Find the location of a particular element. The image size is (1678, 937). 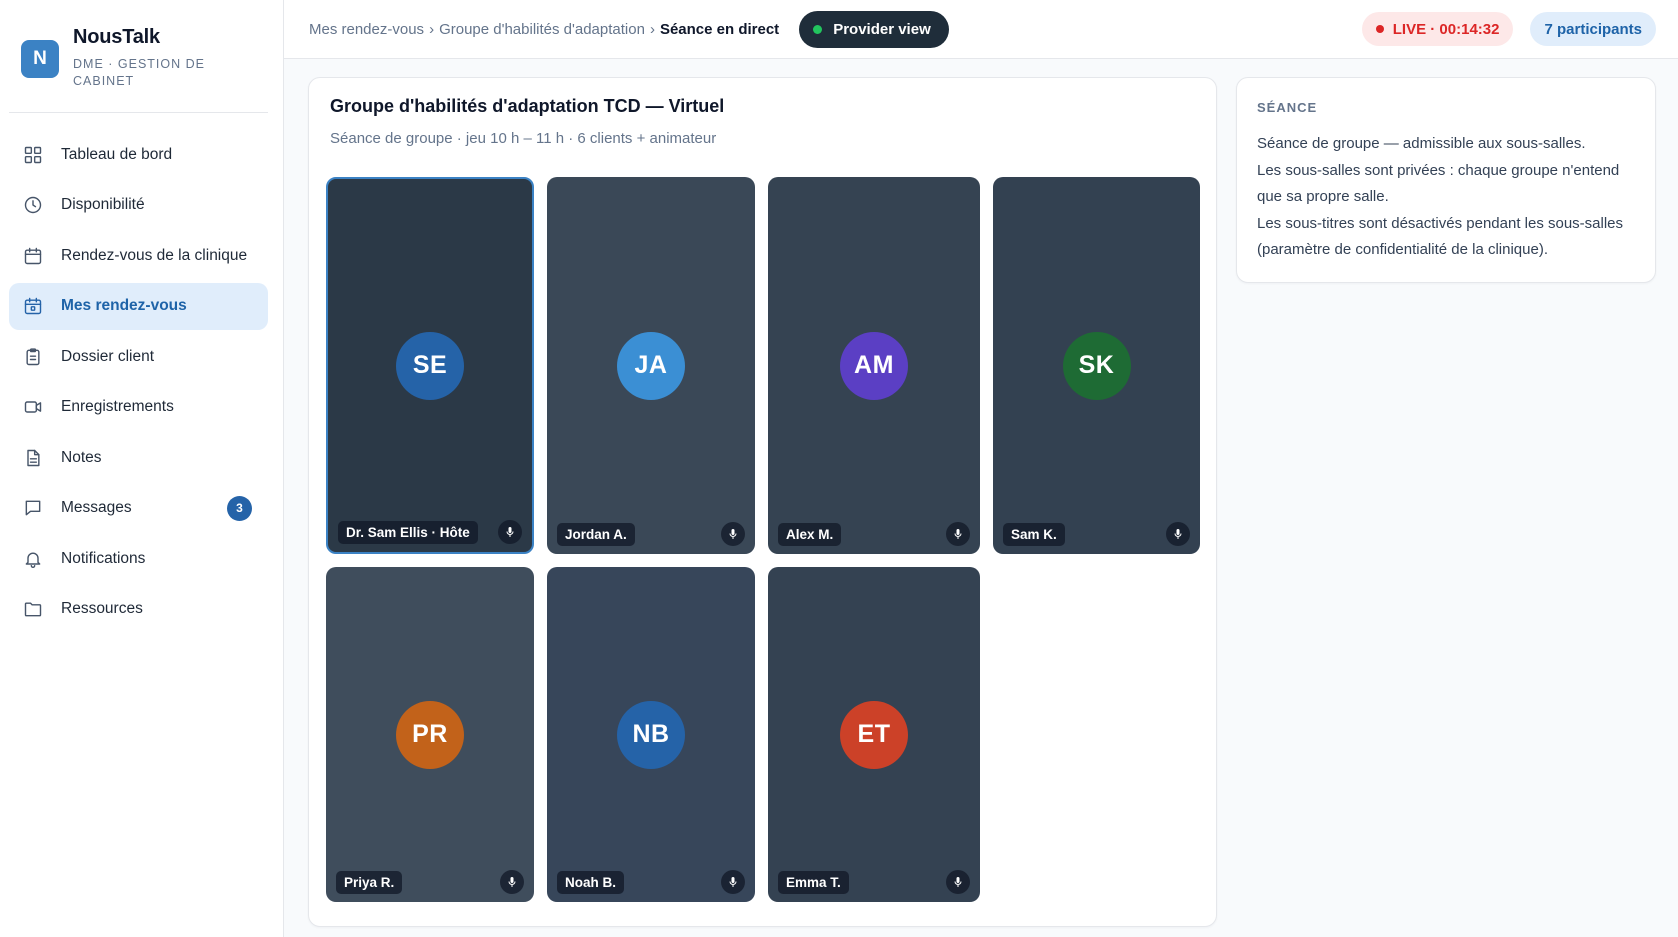

sidebar-item-mes-rendez-vous: Mes rendez-vous is located at coordinates (138, 306).